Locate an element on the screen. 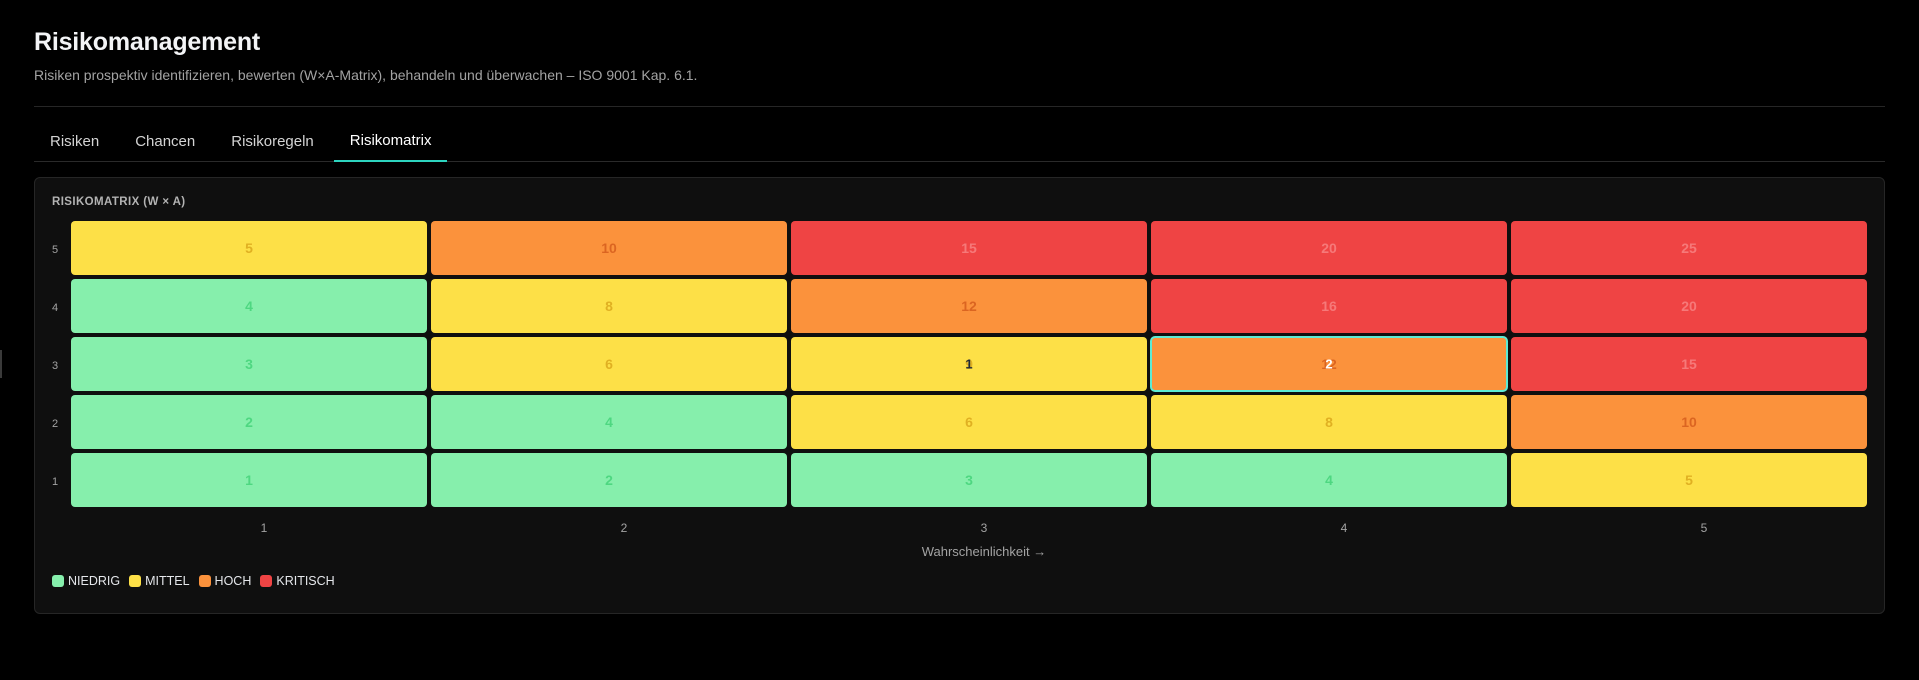  matrix-title: Risikomatrix (W × A) is located at coordinates (119, 202).